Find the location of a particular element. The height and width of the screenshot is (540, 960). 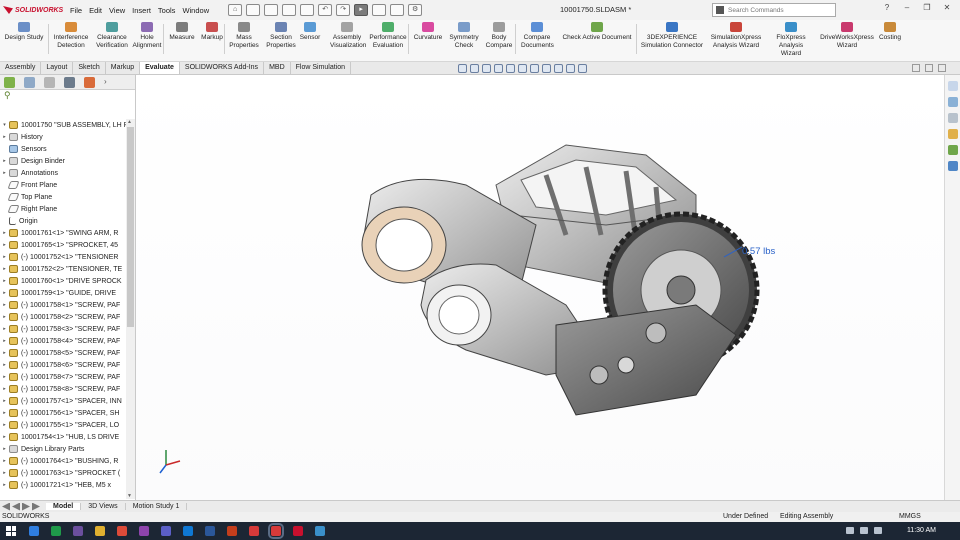

close-button: ✕ is located at coordinates (947, 7).